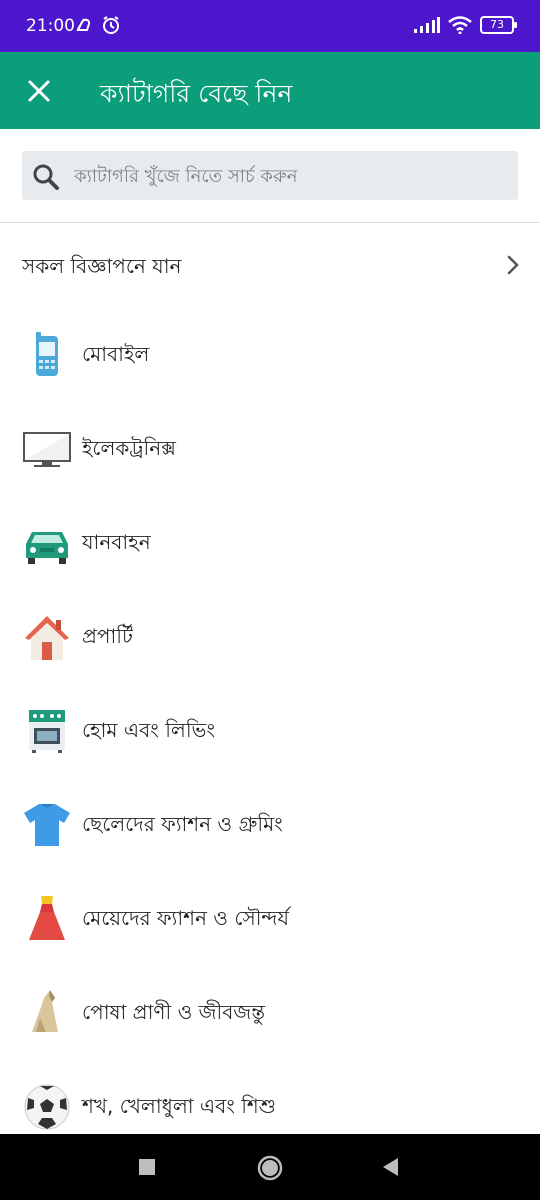 The height and width of the screenshot is (1200, 540). I want to click on category-label: মেয়েদের ফ্যাশন ও সৌন্দর্য, so click(185, 918).